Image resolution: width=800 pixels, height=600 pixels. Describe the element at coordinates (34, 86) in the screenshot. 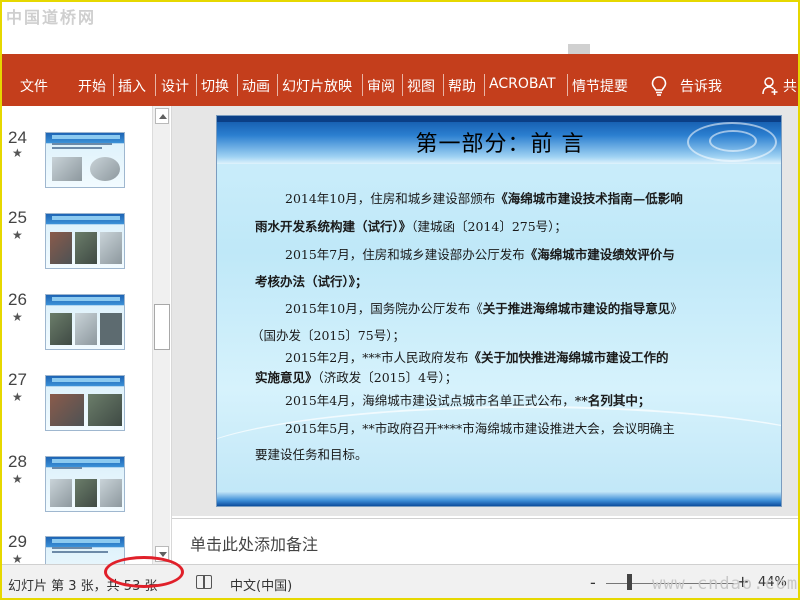

I see `tab-file: 文件` at that location.